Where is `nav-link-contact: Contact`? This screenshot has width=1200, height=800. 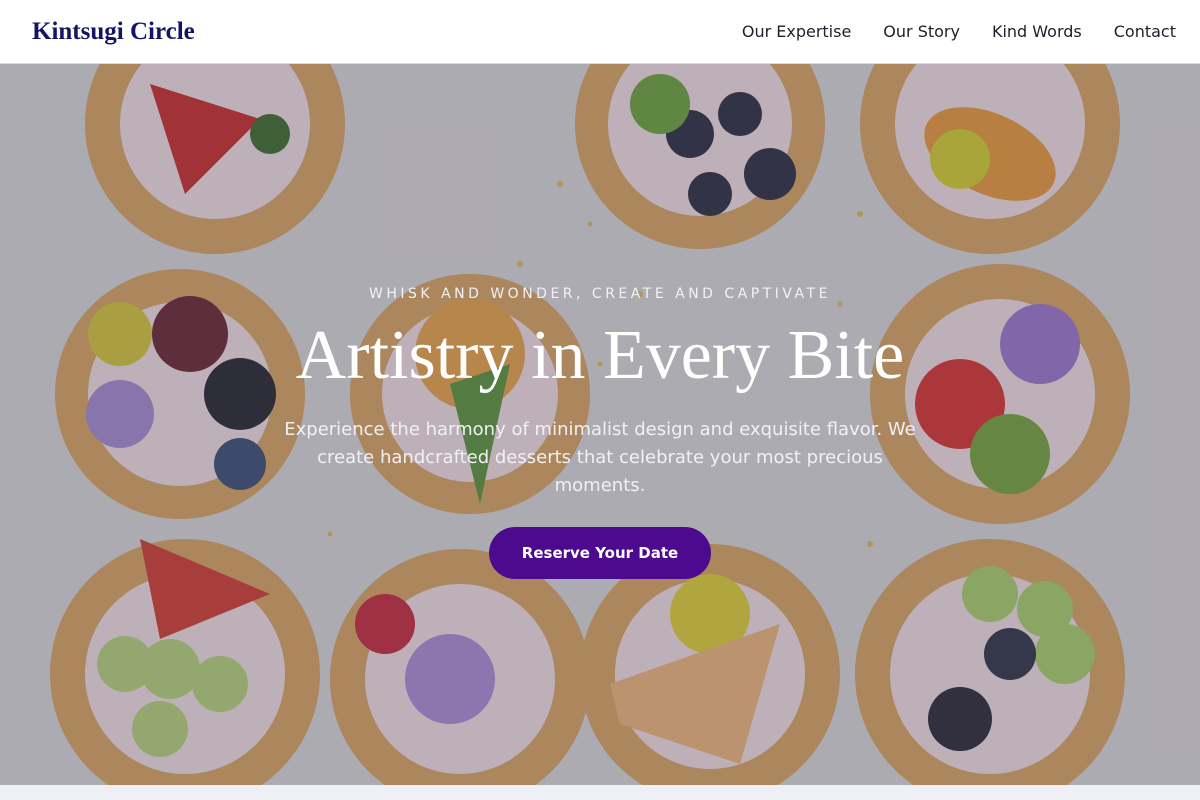
nav-link-contact: Contact is located at coordinates (1145, 32).